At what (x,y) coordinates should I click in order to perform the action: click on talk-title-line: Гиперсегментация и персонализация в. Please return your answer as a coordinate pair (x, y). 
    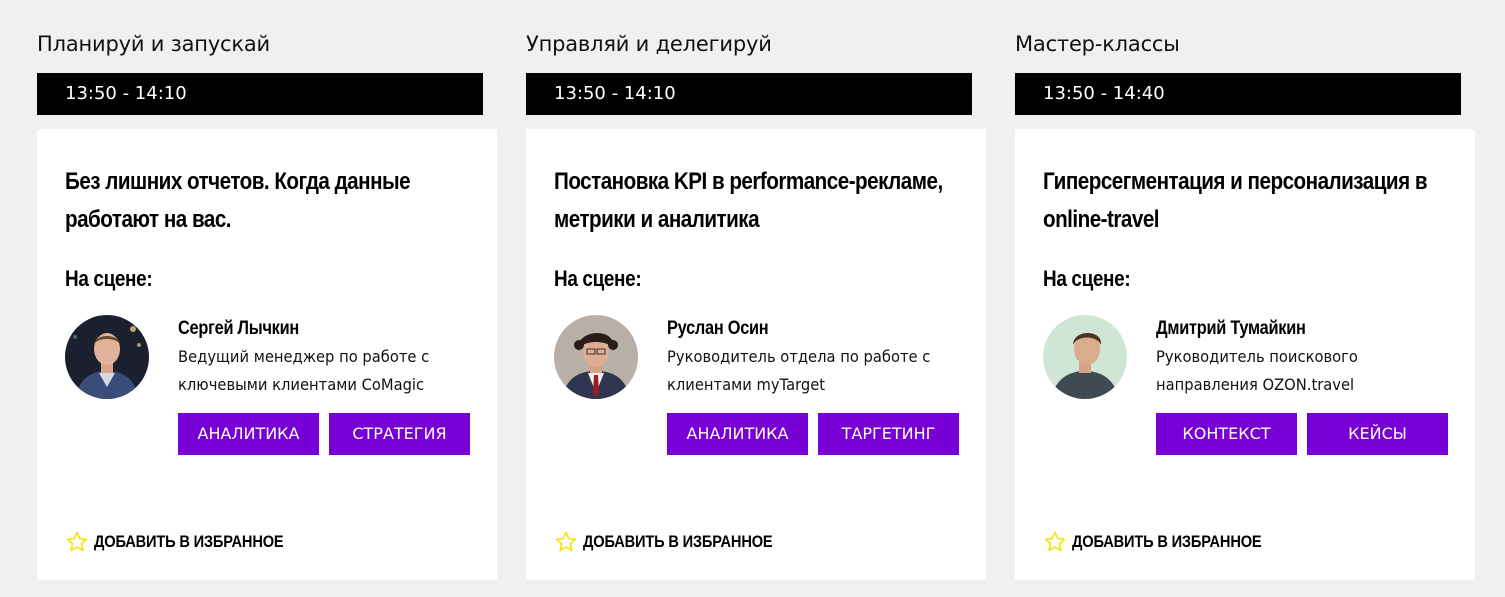
    Looking at the image, I should click on (1235, 181).